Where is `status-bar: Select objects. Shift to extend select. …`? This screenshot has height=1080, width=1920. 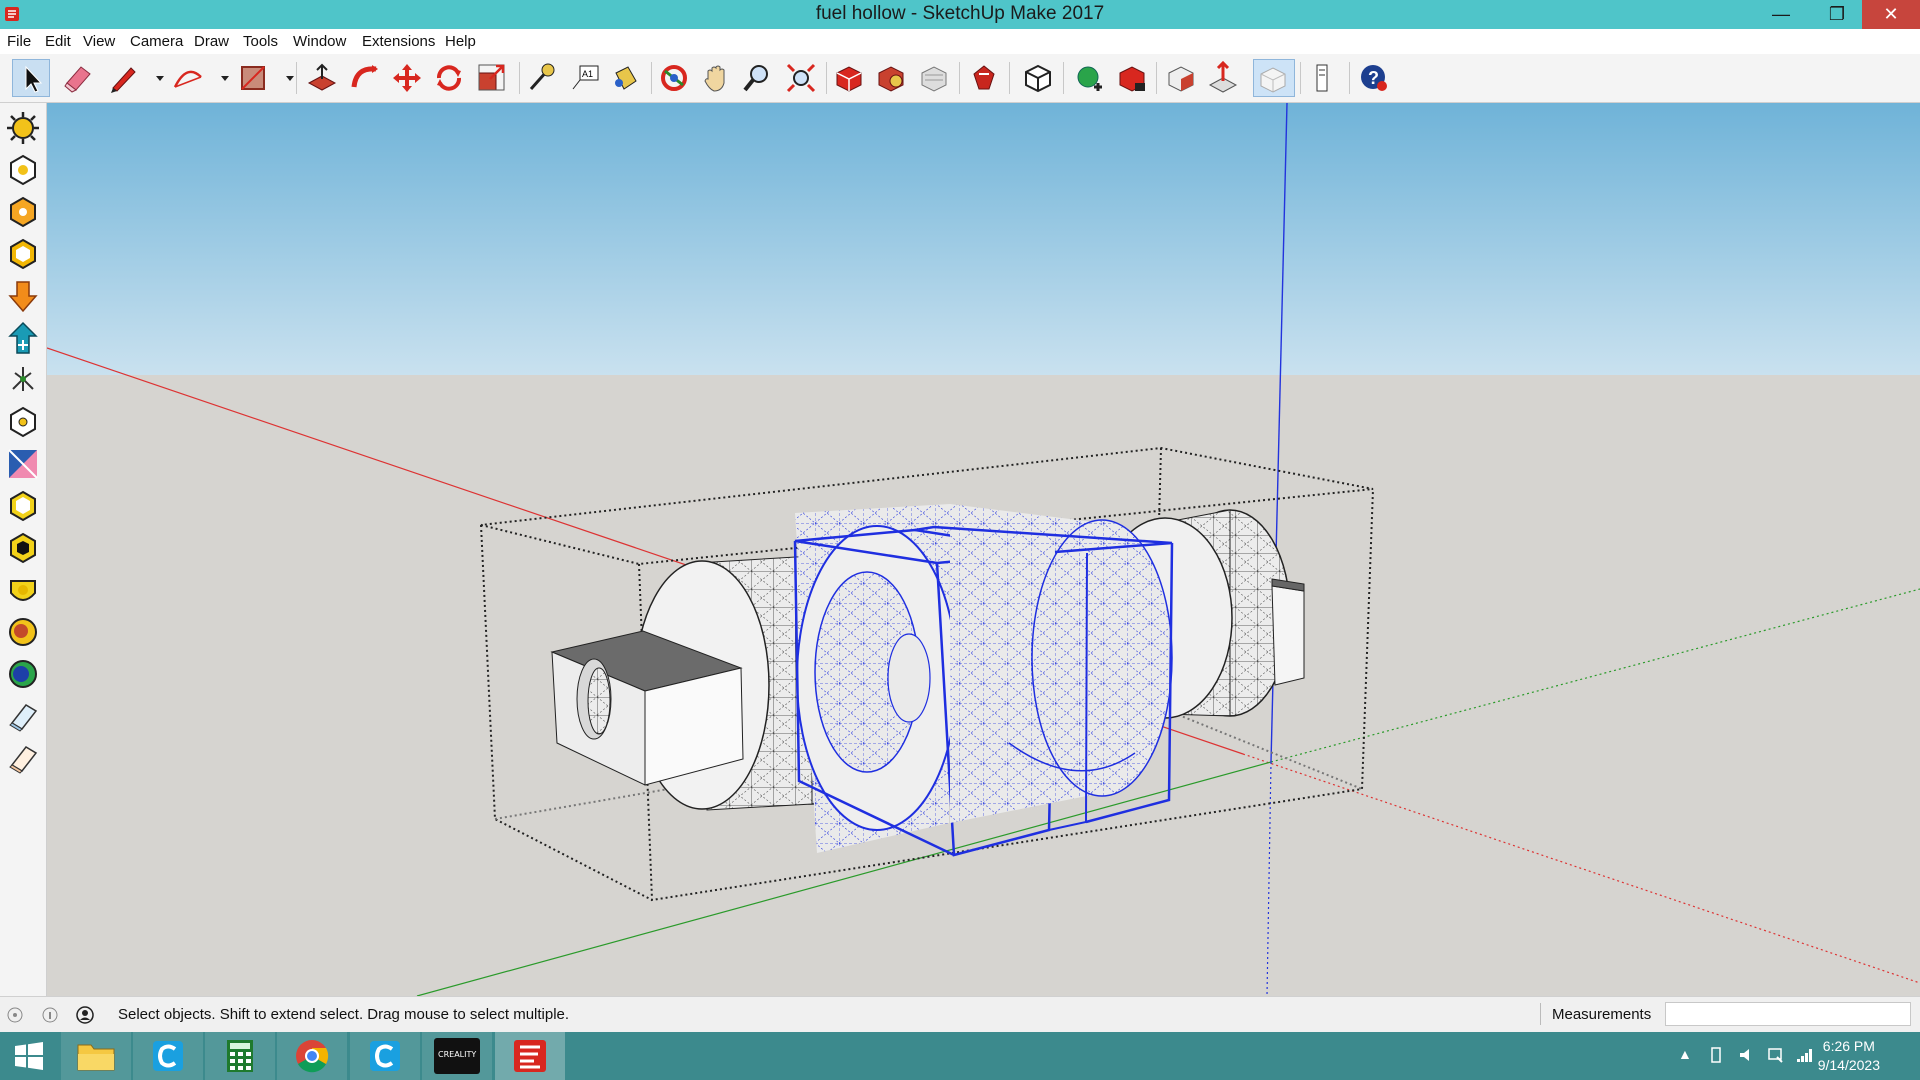 status-bar: Select objects. Shift to extend select. … is located at coordinates (960, 1014).